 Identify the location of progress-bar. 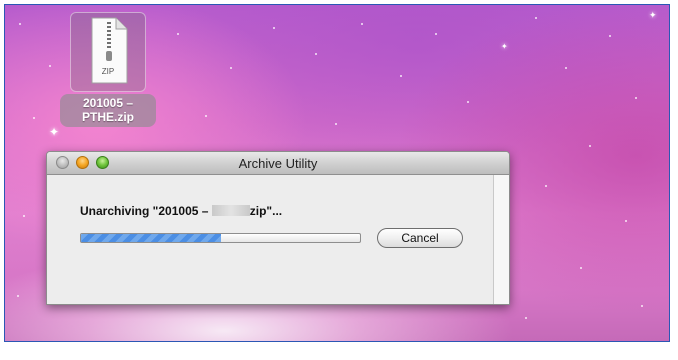
(220, 238).